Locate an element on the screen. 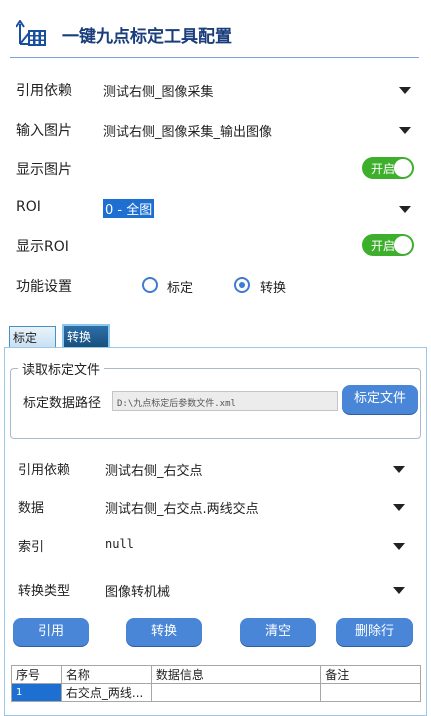  table-cell-note is located at coordinates (370, 692).